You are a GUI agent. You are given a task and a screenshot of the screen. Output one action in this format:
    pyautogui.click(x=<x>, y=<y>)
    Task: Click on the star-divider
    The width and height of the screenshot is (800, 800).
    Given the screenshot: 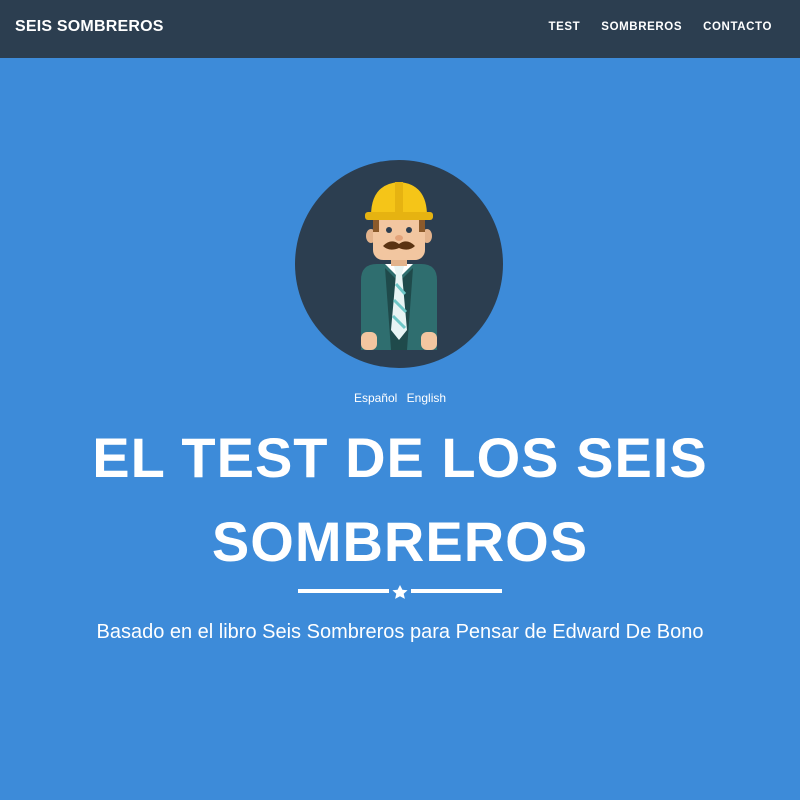 What is the action you would take?
    pyautogui.click(x=400, y=592)
    